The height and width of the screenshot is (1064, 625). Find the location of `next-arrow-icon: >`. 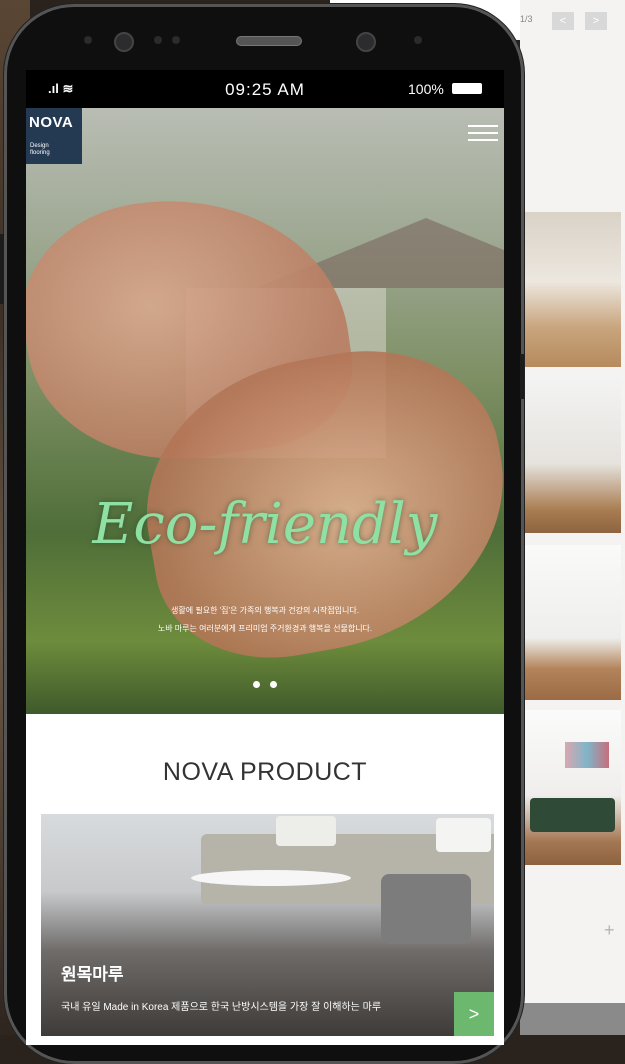

next-arrow-icon: > is located at coordinates (596, 21).